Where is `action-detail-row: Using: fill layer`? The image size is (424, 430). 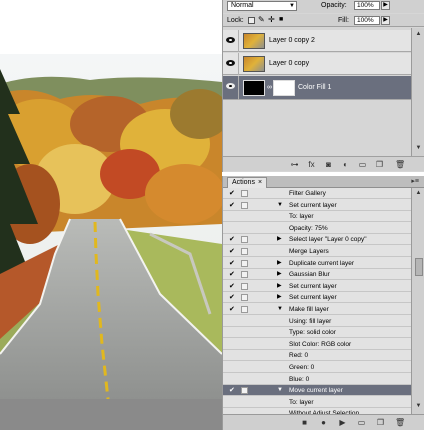
action-detail-row: Using: fill layer is located at coordinates (317, 321).